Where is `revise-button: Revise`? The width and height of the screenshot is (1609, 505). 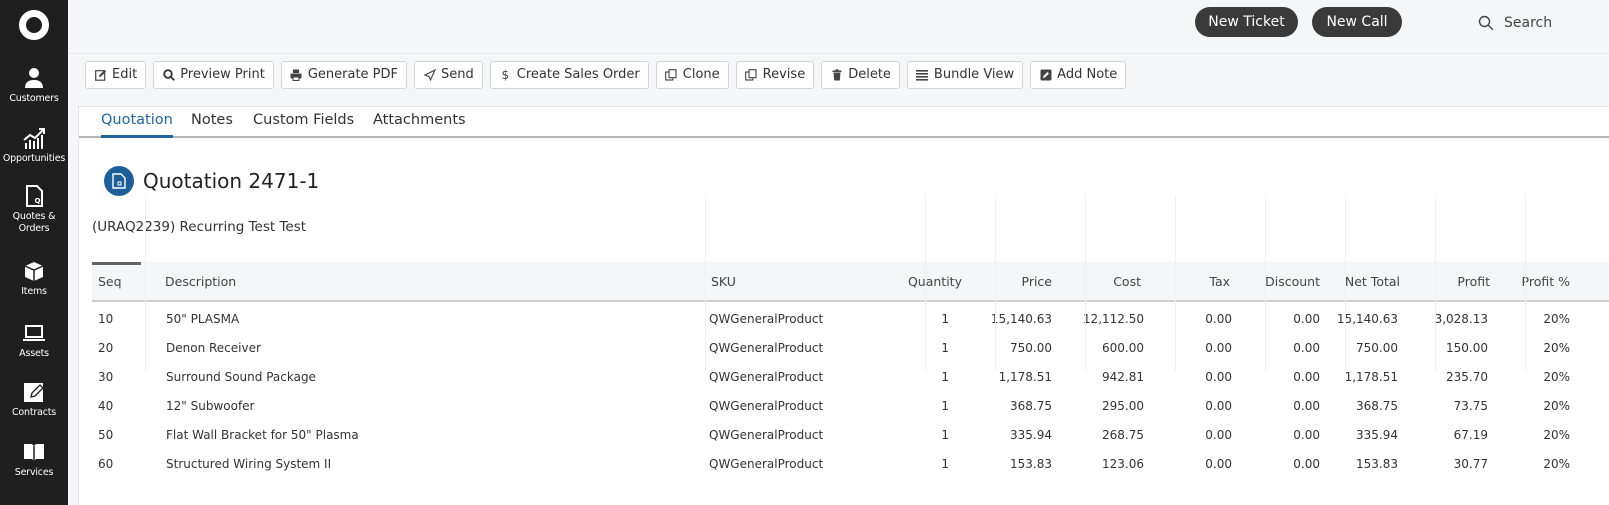
revise-button: Revise is located at coordinates (775, 74).